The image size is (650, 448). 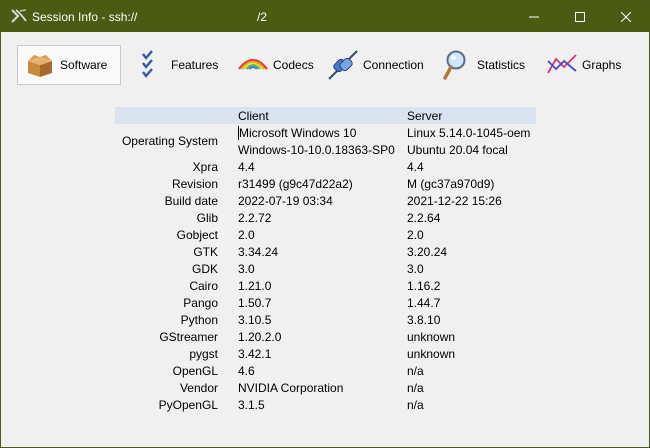 I want to click on server-column-header: Server, so click(x=425, y=116).